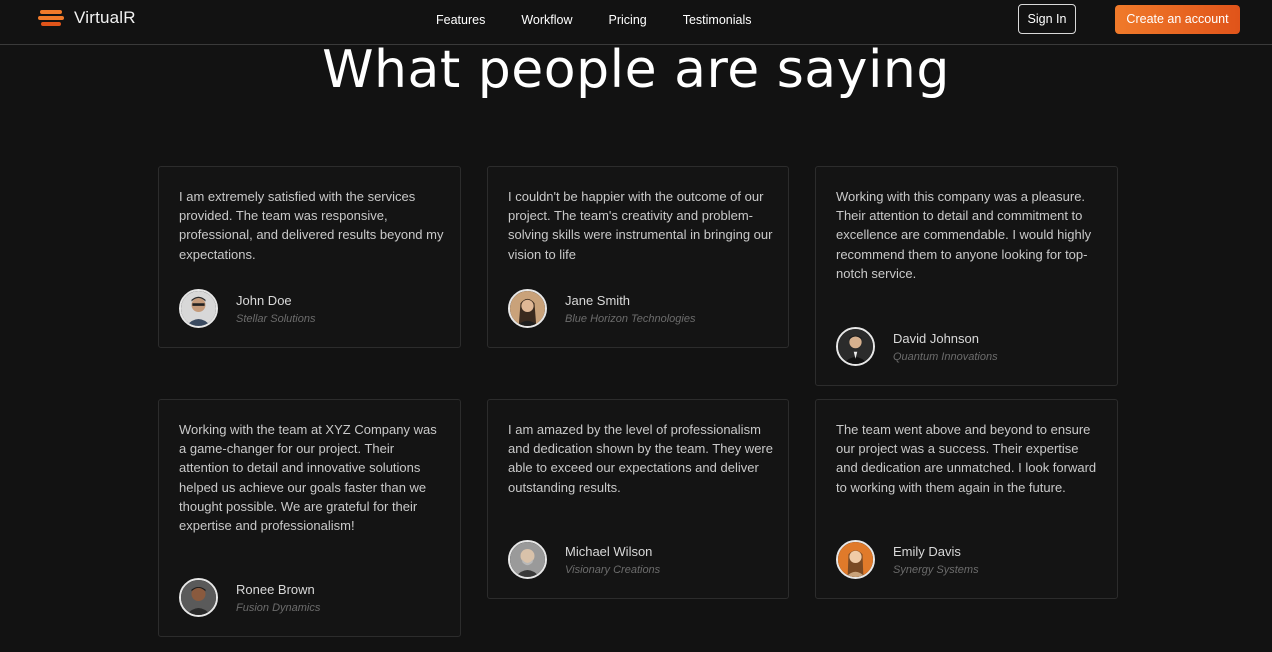 The image size is (1272, 652). Describe the element at coordinates (945, 356) in the screenshot. I see `author-company: Quantum Innovations` at that location.